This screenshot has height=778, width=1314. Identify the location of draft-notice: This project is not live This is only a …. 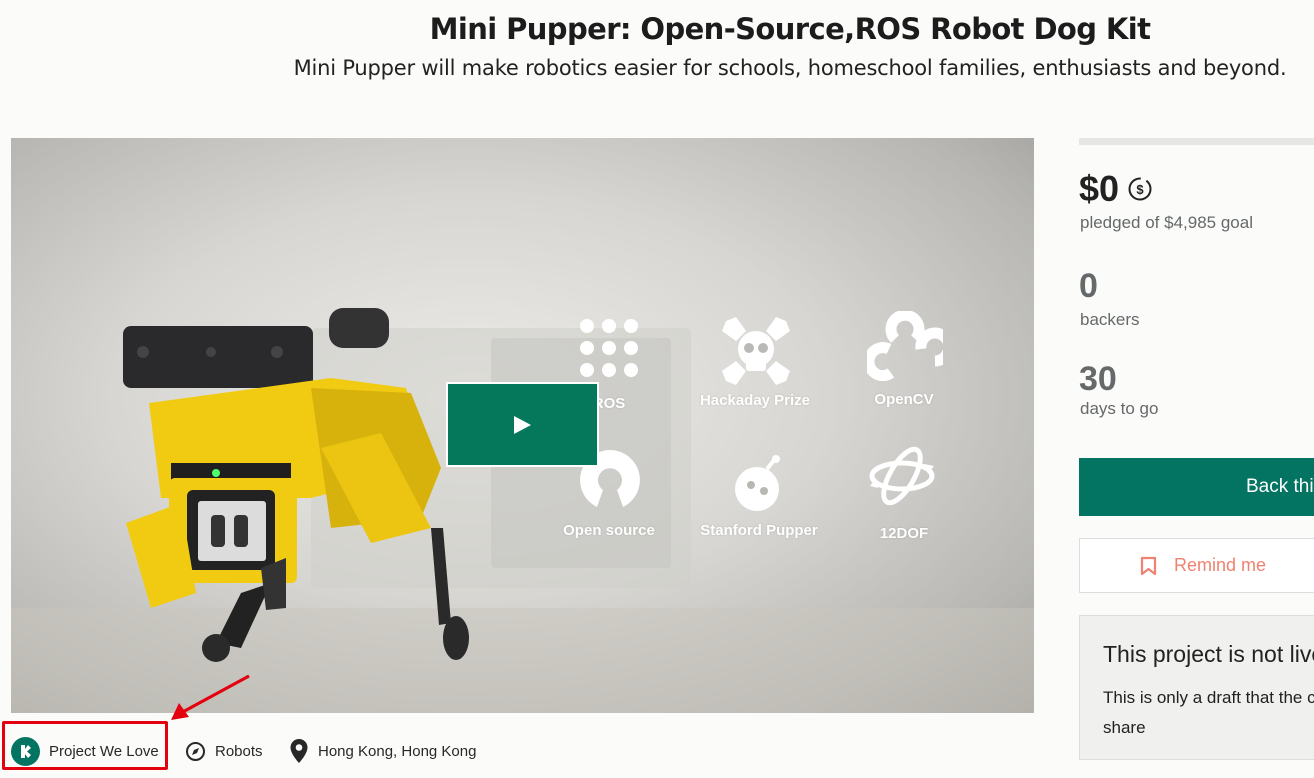
(1196, 687).